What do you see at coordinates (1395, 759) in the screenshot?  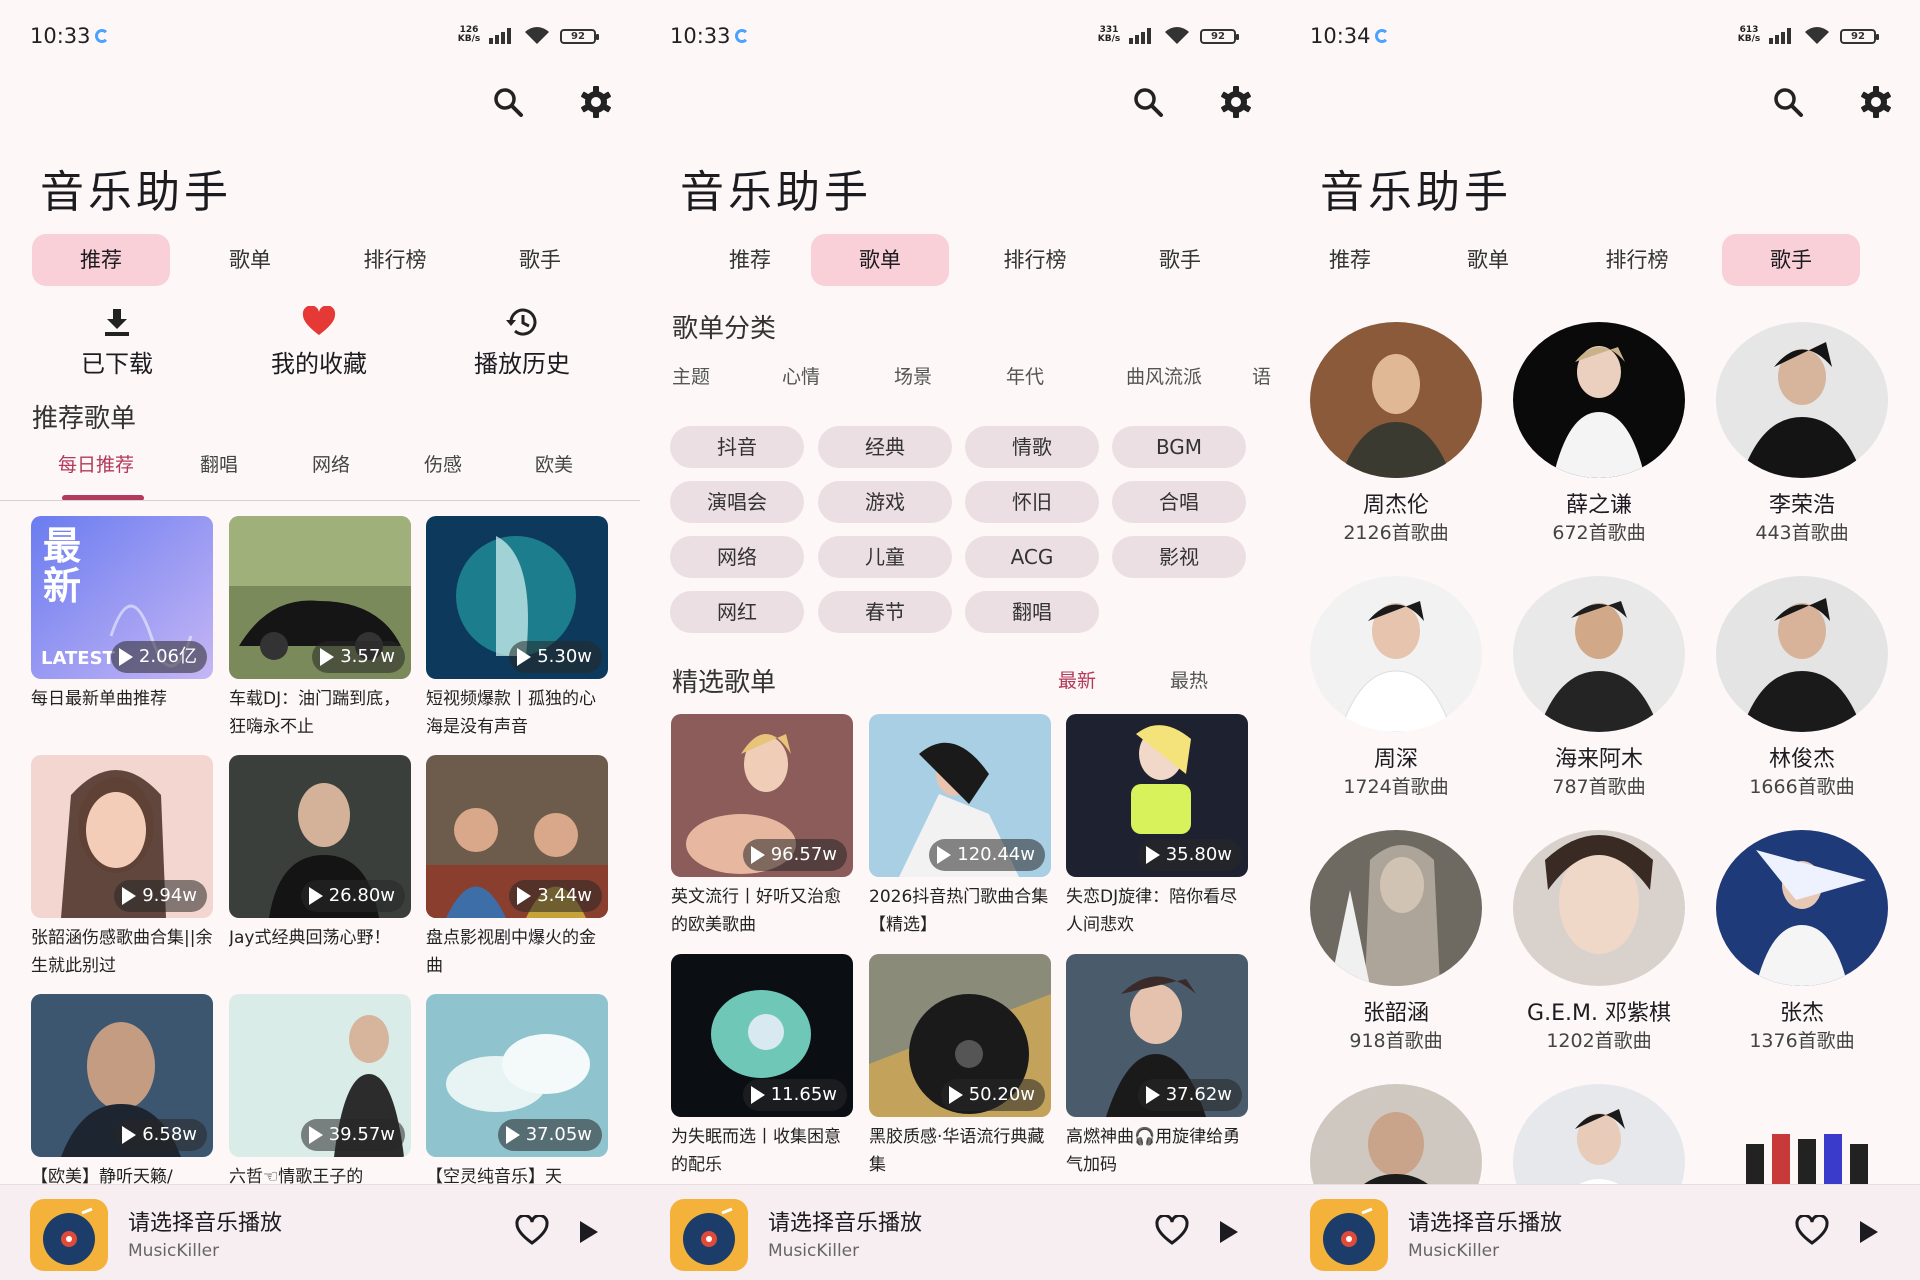 I see `artist-name: 周深` at bounding box center [1395, 759].